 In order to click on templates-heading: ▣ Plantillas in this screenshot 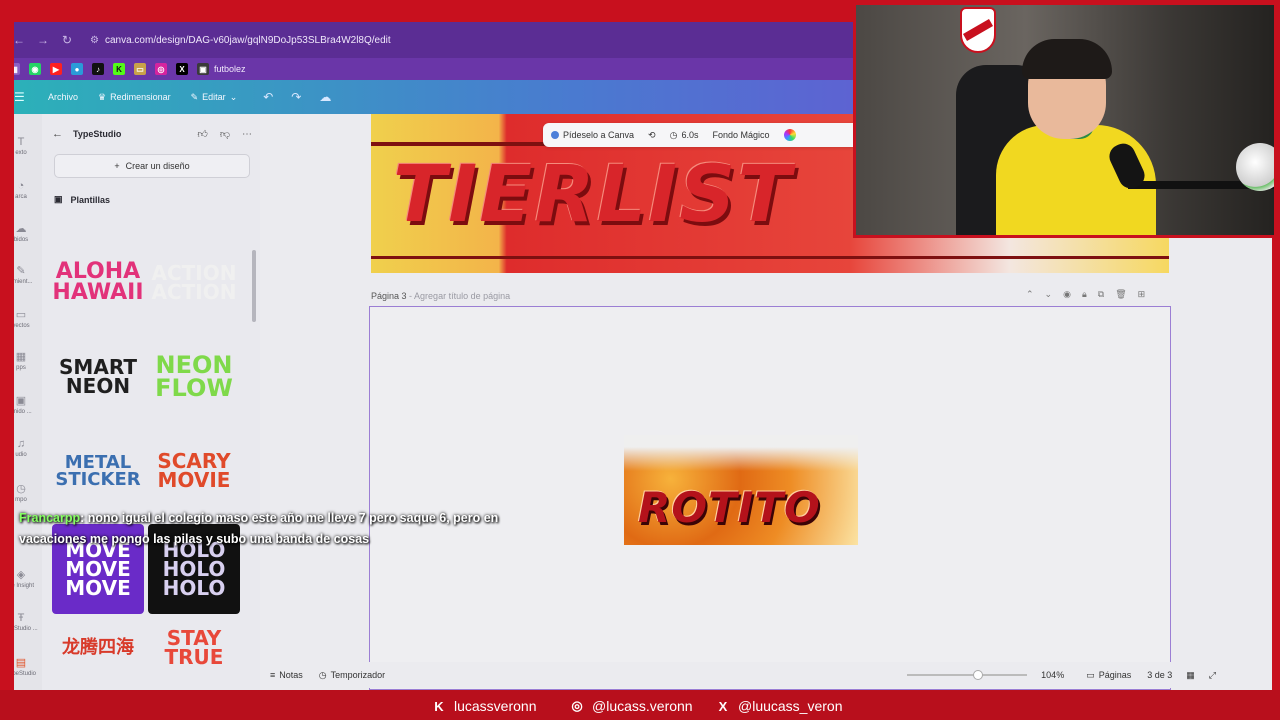, I will do `click(82, 199)`.